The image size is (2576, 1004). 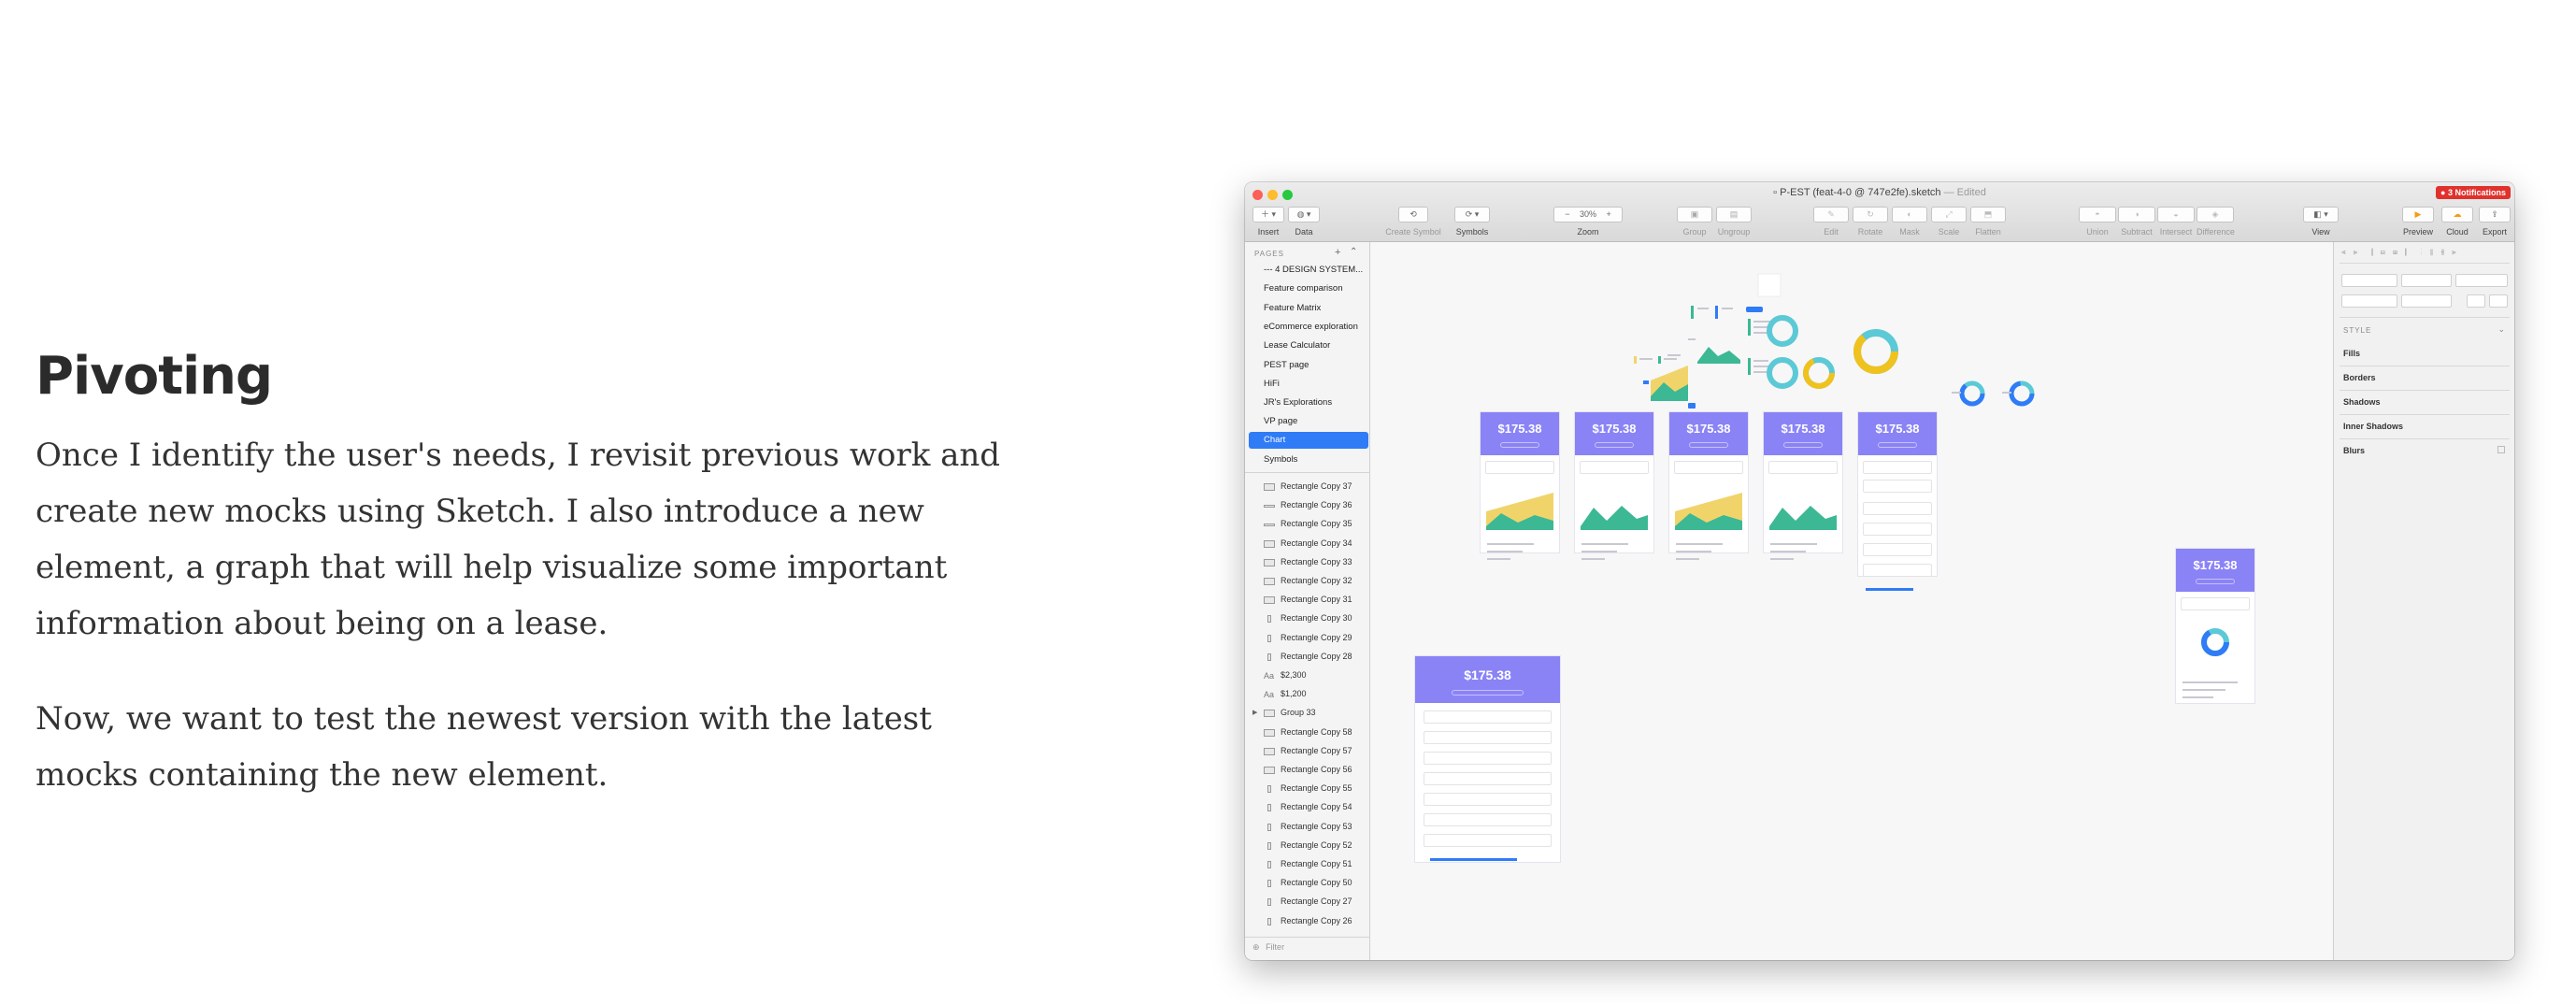 What do you see at coordinates (1988, 214) in the screenshot?
I see `flatten-button: ⬒` at bounding box center [1988, 214].